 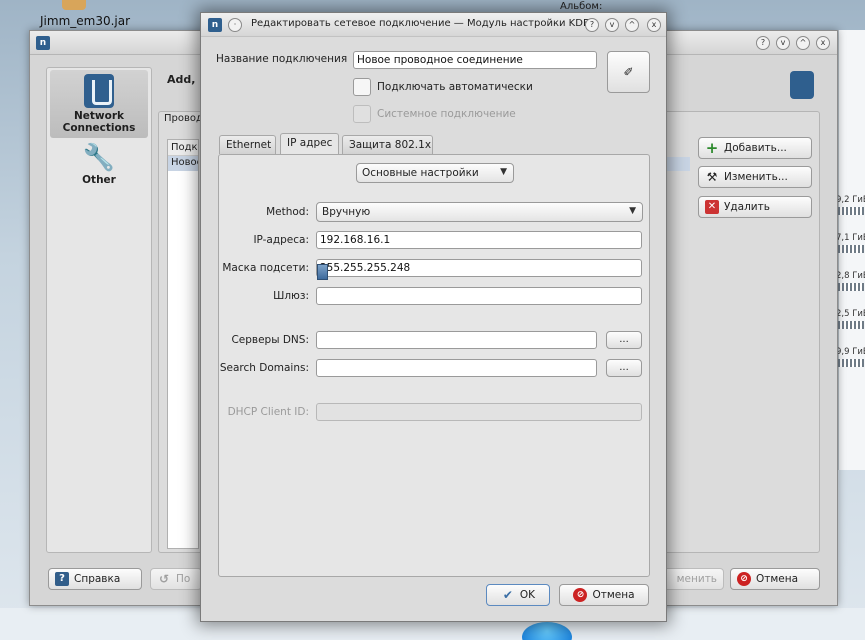 What do you see at coordinates (455, 87) in the screenshot?
I see `auto-connect-label: Подключать автоматически` at bounding box center [455, 87].